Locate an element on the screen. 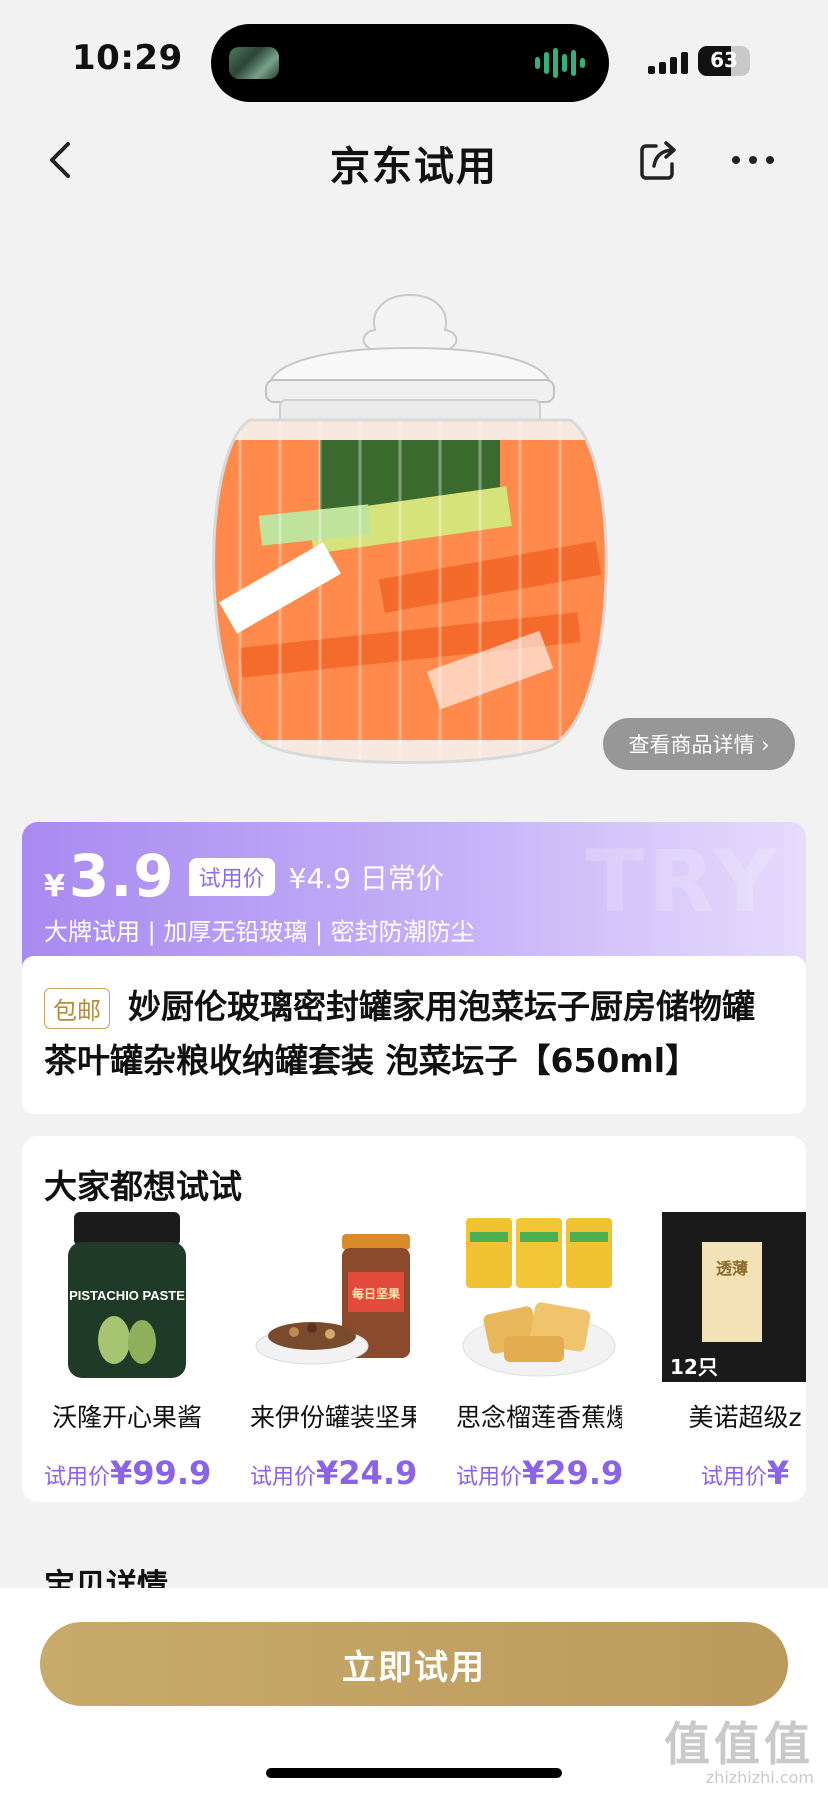 The height and width of the screenshot is (1796, 828). status-bar: 10:29 63 is located at coordinates (414, 60).